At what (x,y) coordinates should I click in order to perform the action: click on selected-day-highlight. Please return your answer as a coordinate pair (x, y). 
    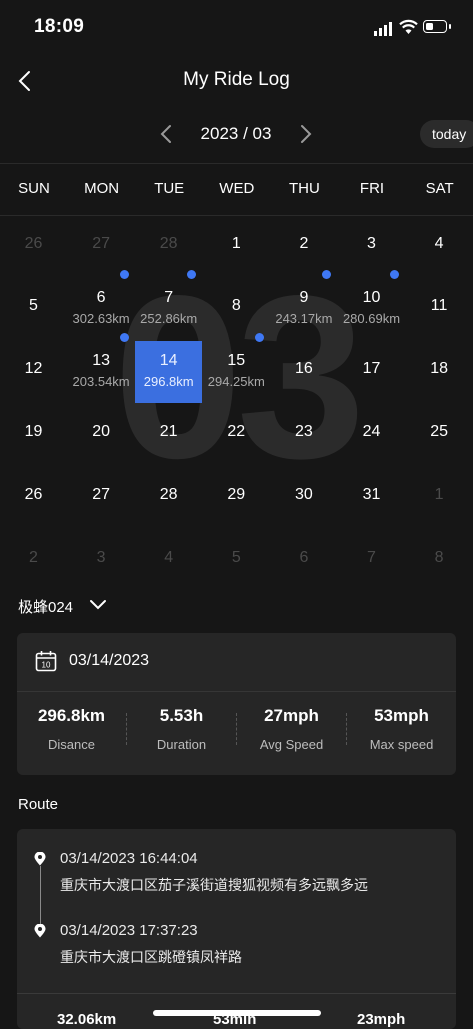
    Looking at the image, I should click on (169, 372).